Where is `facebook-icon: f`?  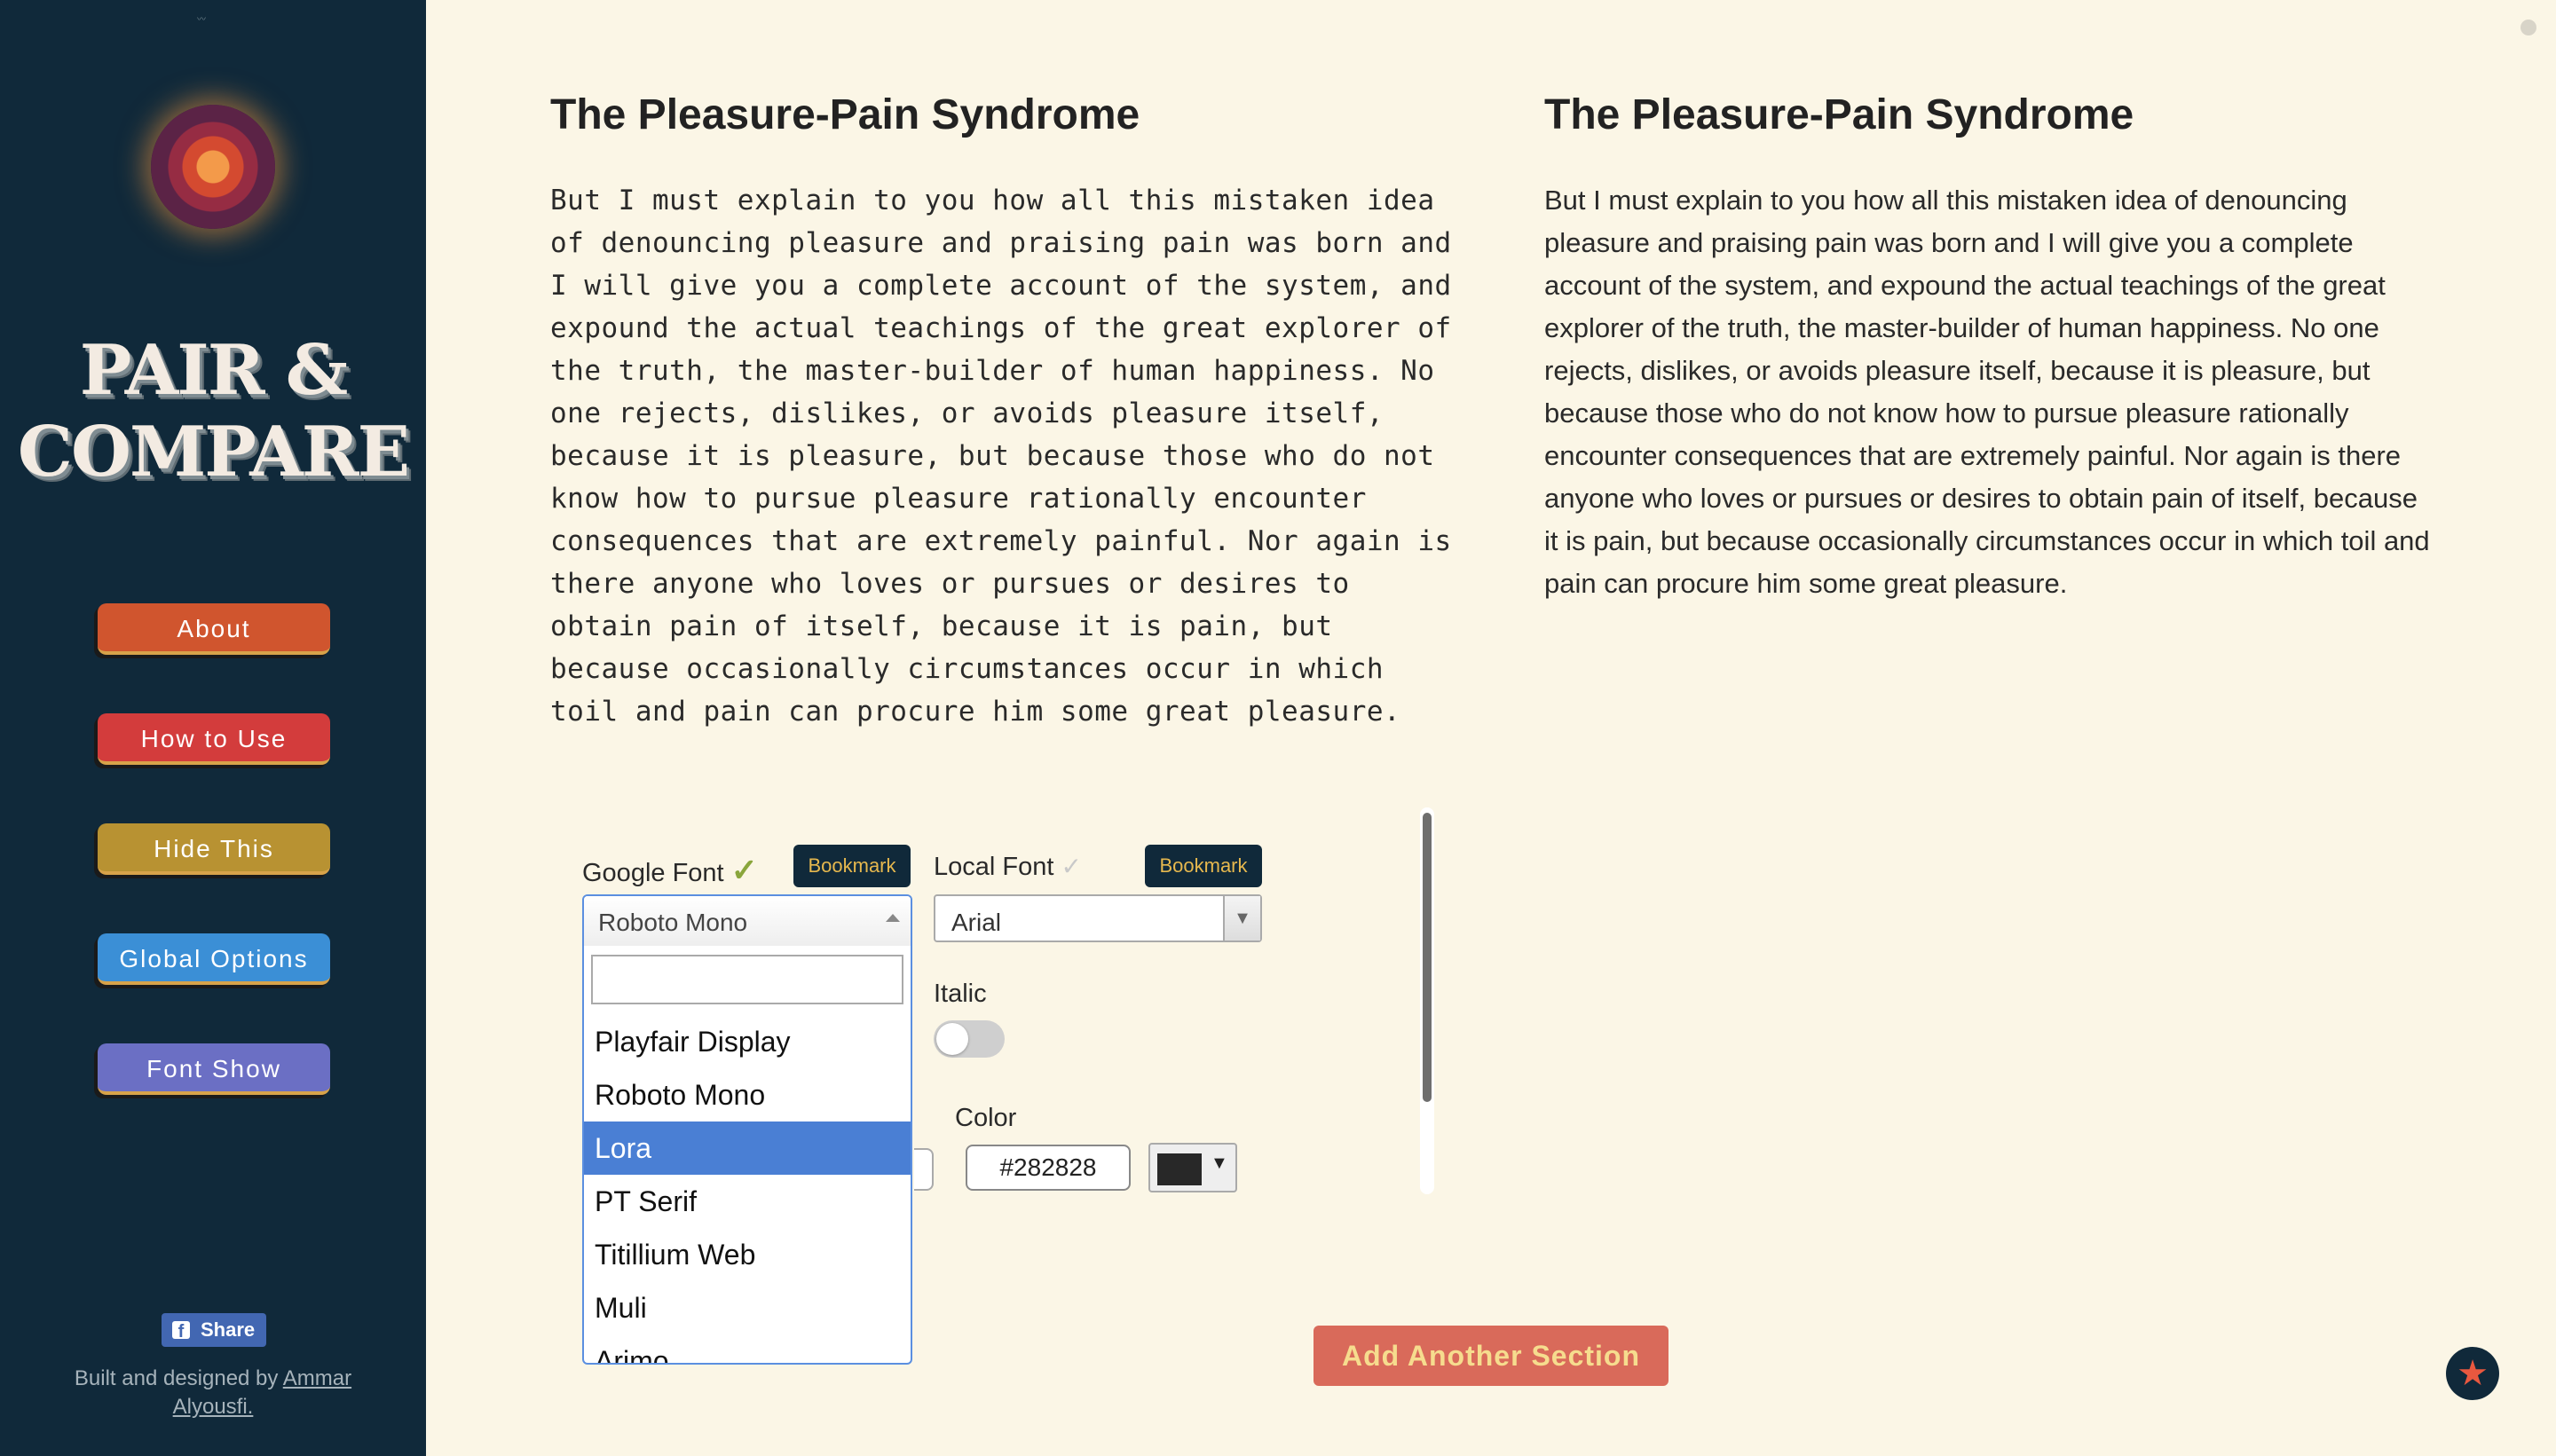
facebook-icon: f is located at coordinates (181, 1331).